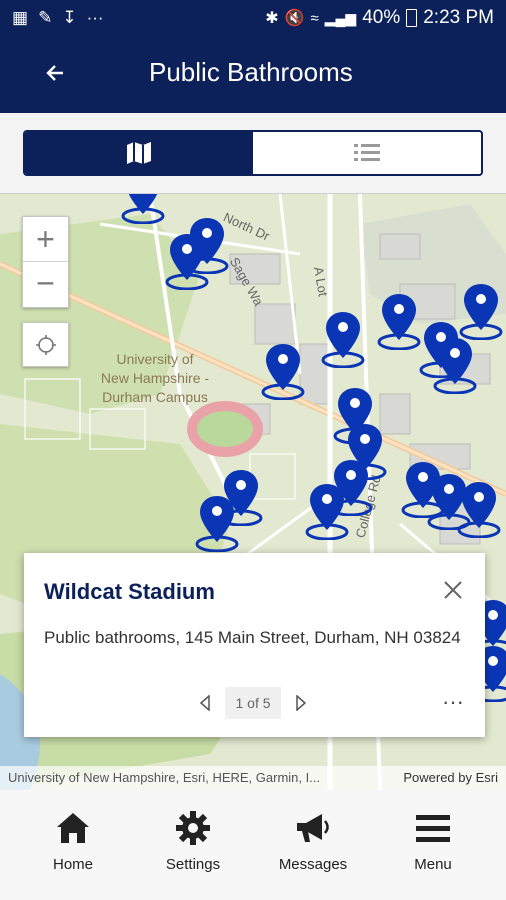 This screenshot has width=506, height=900. What do you see at coordinates (433, 864) in the screenshot?
I see `tab-label: Menu` at bounding box center [433, 864].